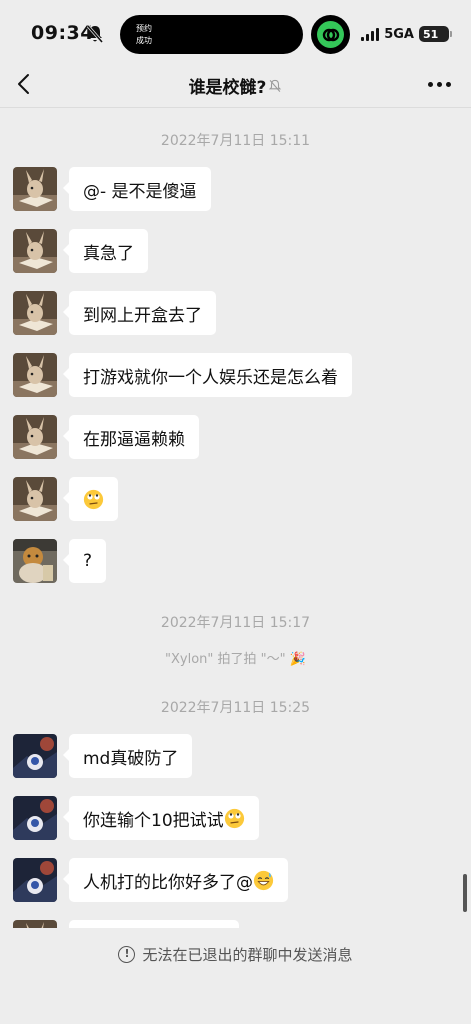  Describe the element at coordinates (144, 28) in the screenshot. I see `island-text-line1: 预约` at that location.